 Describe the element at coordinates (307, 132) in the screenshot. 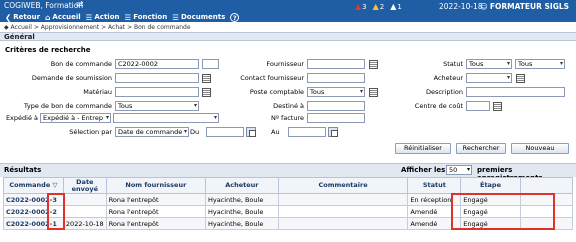

I see `au-date-input` at that location.